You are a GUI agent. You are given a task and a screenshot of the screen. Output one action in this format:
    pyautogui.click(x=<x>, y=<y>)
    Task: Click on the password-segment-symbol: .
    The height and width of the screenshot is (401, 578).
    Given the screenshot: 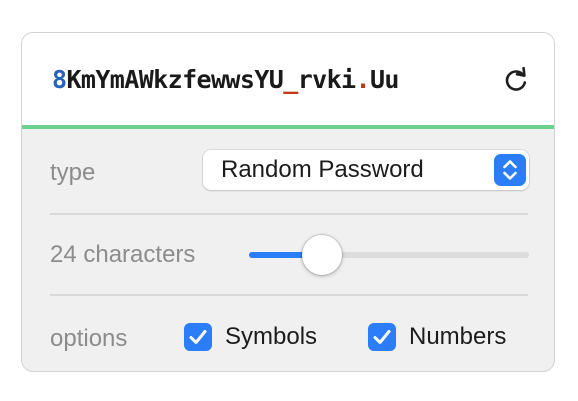 What is the action you would take?
    pyautogui.click(x=363, y=79)
    